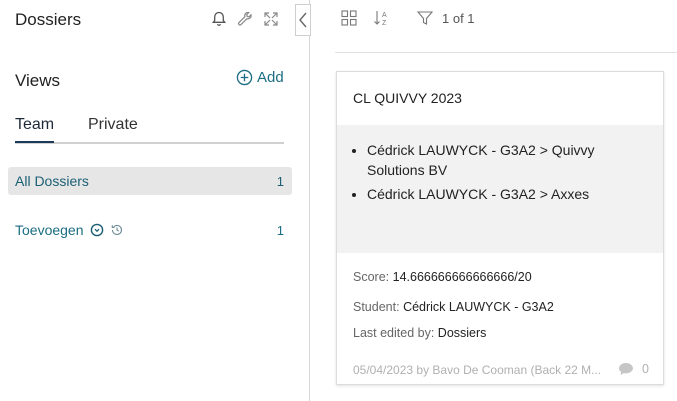 Image resolution: width=677 pixels, height=401 pixels. I want to click on tab-team: Team, so click(35, 129).